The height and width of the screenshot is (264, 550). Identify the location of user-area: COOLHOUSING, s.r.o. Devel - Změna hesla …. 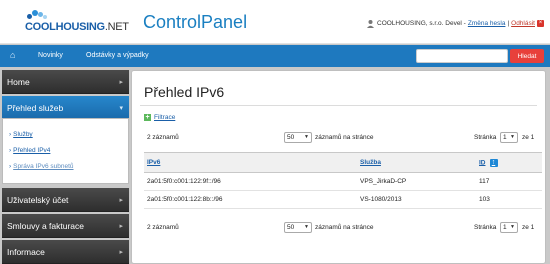
(455, 23).